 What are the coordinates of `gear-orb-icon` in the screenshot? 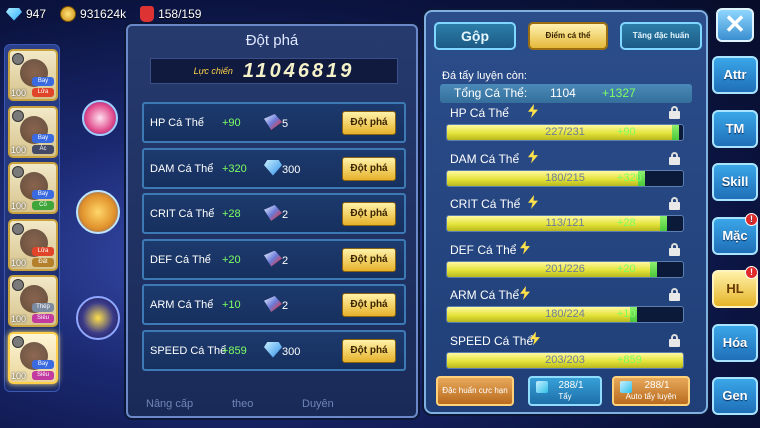 It's located at (98, 318).